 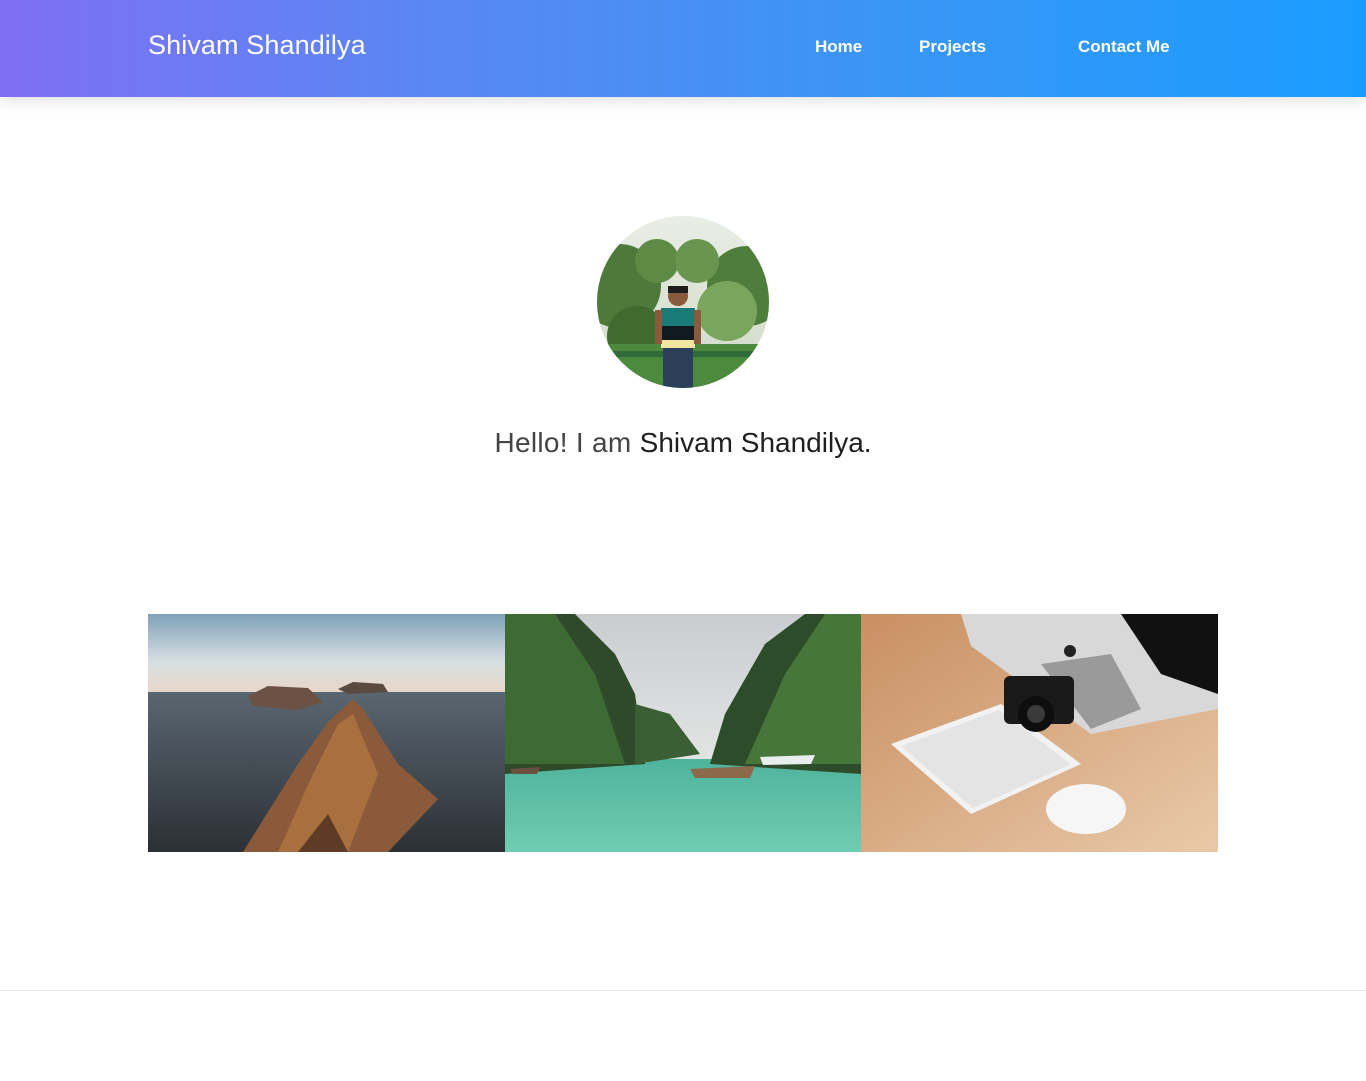 I want to click on lagoon-photo-icon, so click(x=683, y=733).